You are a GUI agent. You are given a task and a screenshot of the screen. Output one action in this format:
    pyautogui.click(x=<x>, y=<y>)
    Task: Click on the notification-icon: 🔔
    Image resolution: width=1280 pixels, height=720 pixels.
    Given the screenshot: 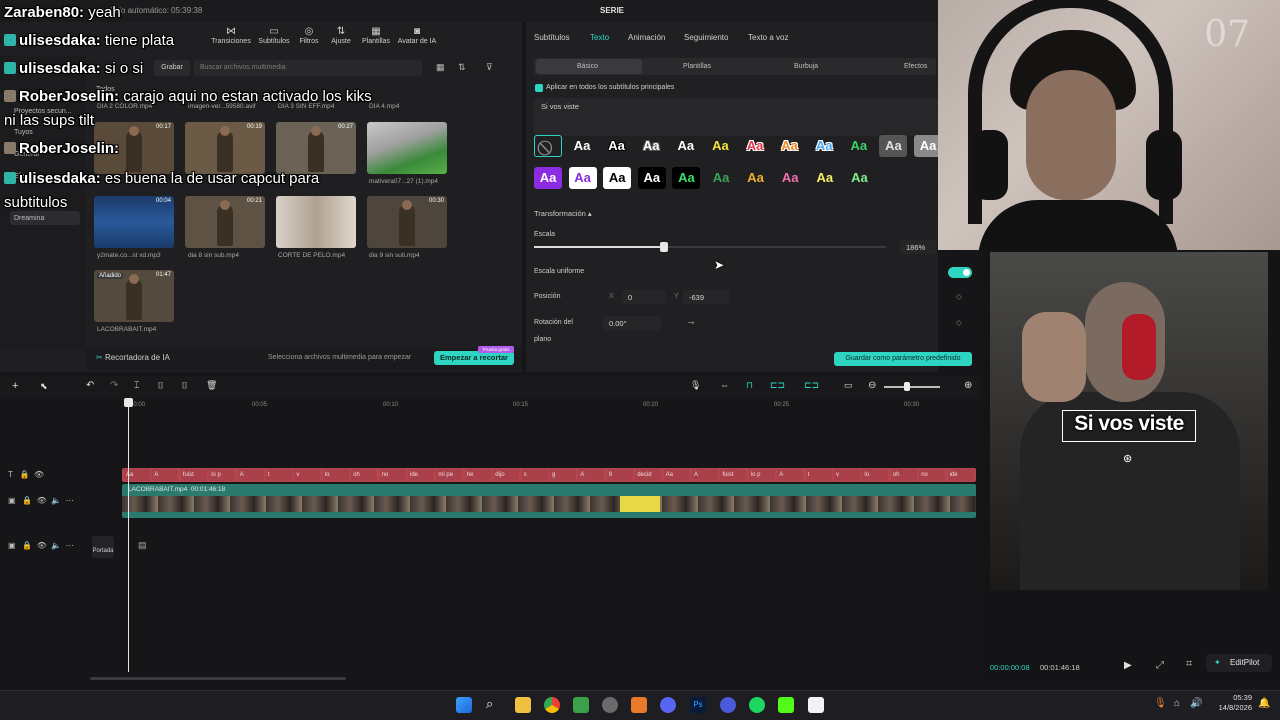 What is the action you would take?
    pyautogui.click(x=1264, y=703)
    